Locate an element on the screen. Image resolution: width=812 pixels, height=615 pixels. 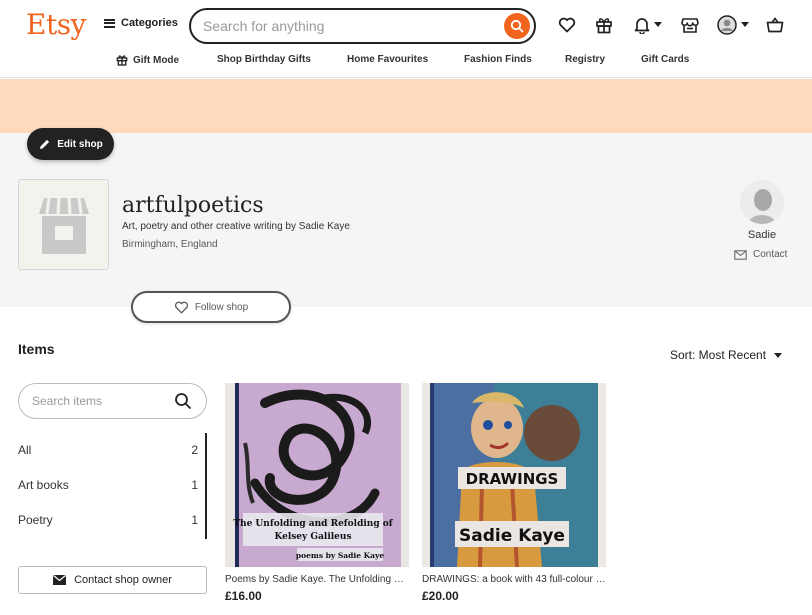
search-input is located at coordinates (348, 26).